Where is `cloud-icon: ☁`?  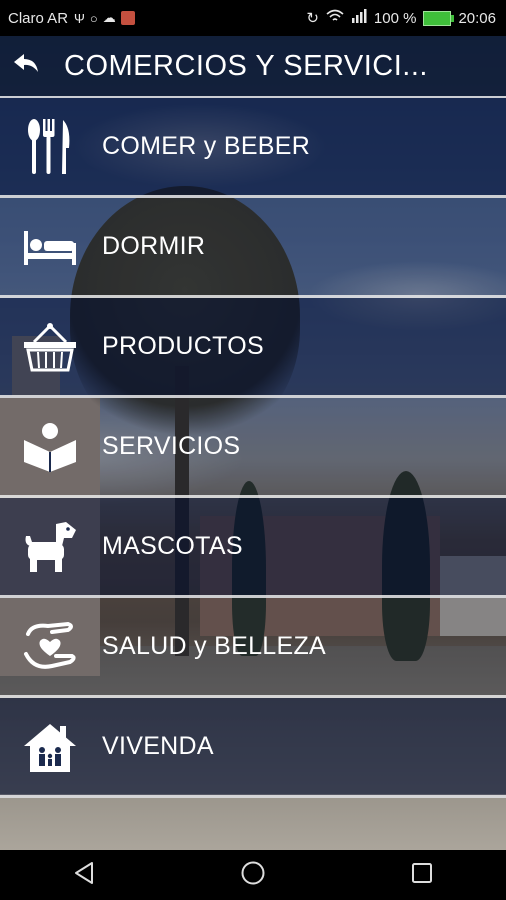
cloud-icon: ☁ is located at coordinates (109, 17).